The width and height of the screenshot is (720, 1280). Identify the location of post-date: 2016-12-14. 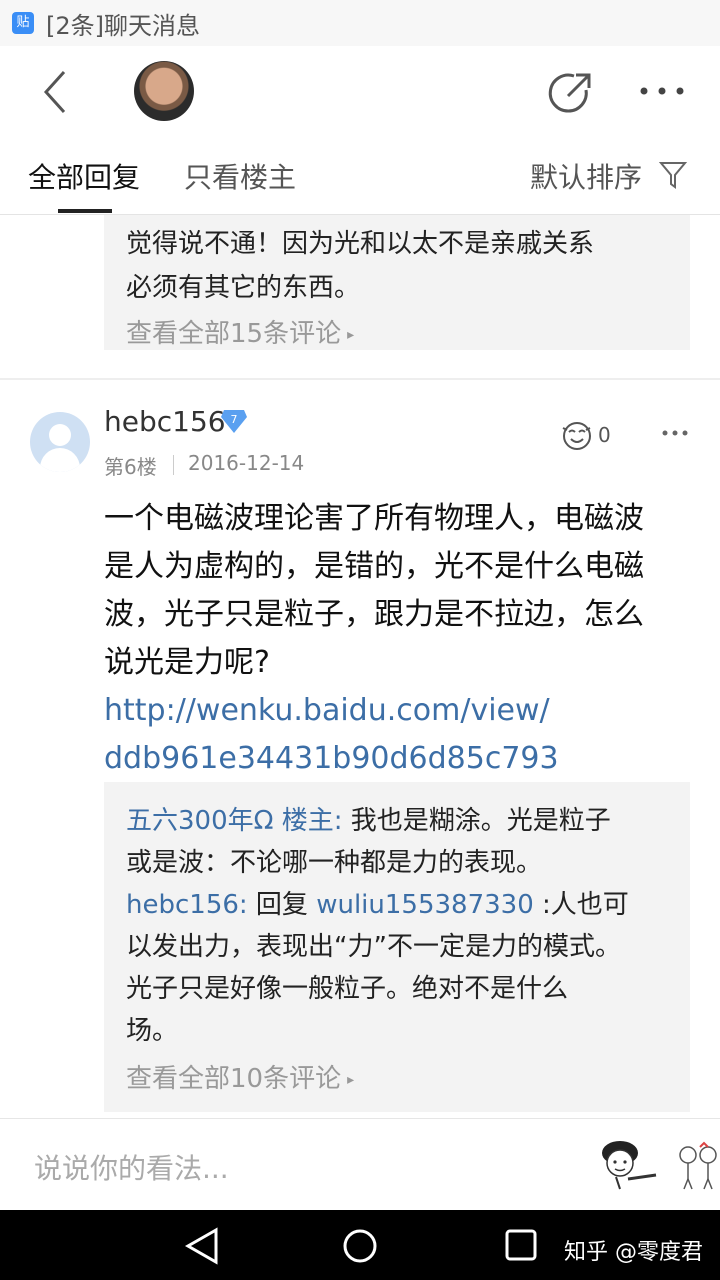
(246, 463).